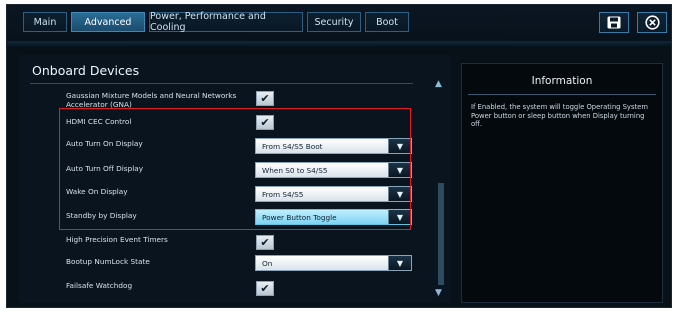 Image resolution: width=678 pixels, height=312 pixels. Describe the element at coordinates (562, 81) in the screenshot. I see `info-title: Information` at that location.